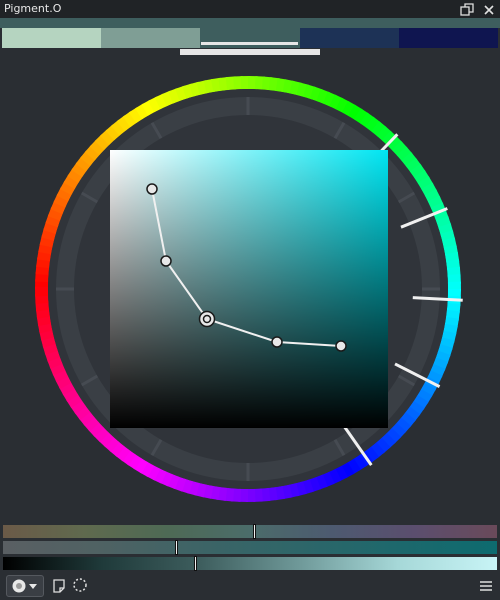 This screenshot has height=600, width=500. Describe the element at coordinates (250, 9) in the screenshot. I see `title-bar: Pigment.O` at that location.